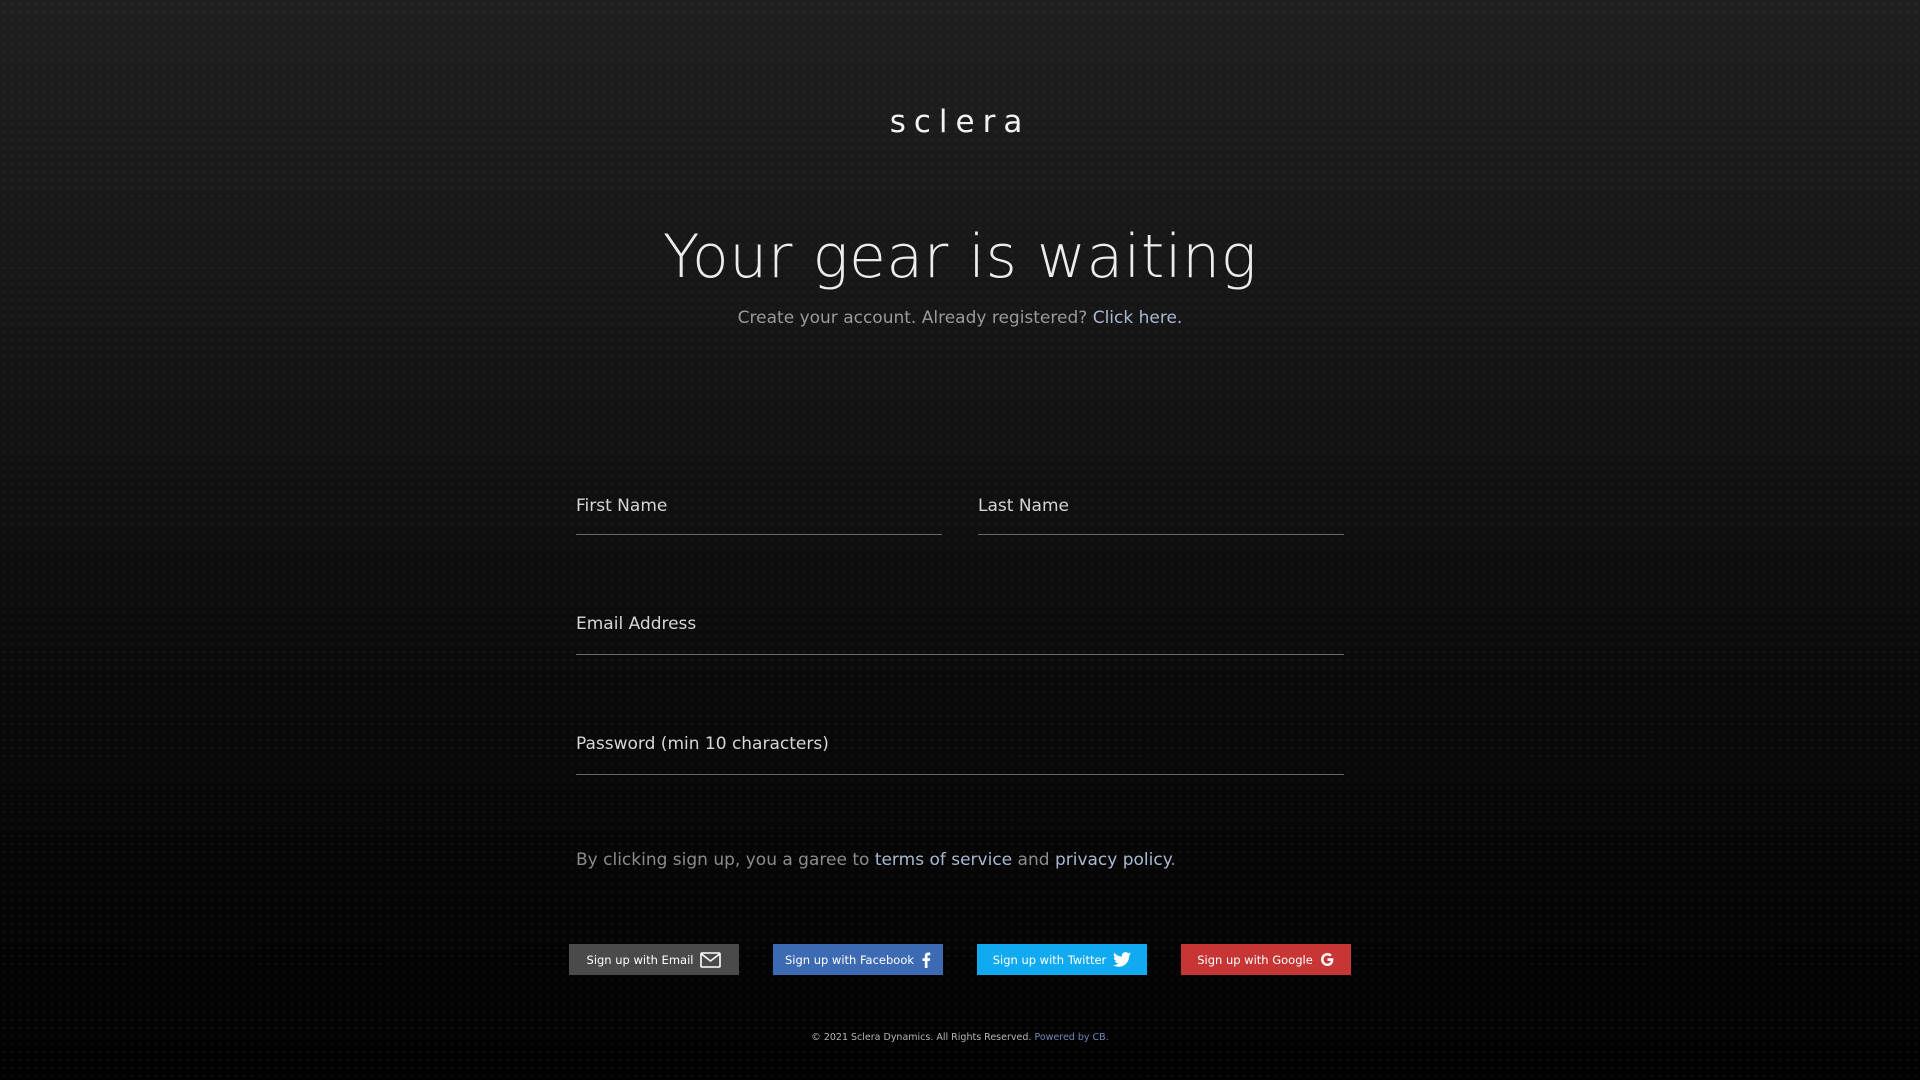  I want to click on signup-email-label: Sign up with Email, so click(640, 959).